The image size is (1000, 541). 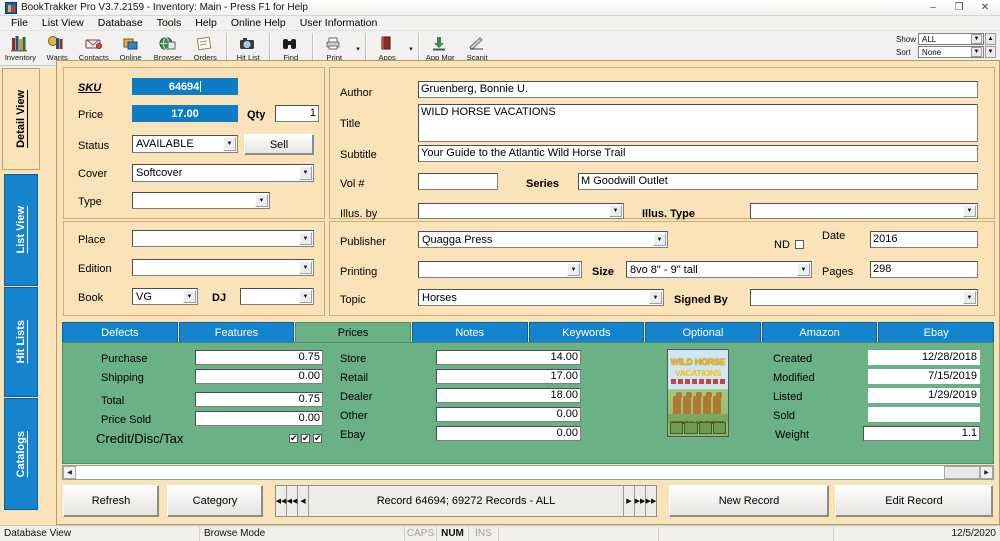 I want to click on sidebar-item-detail-view: Detail View, so click(x=21, y=119).